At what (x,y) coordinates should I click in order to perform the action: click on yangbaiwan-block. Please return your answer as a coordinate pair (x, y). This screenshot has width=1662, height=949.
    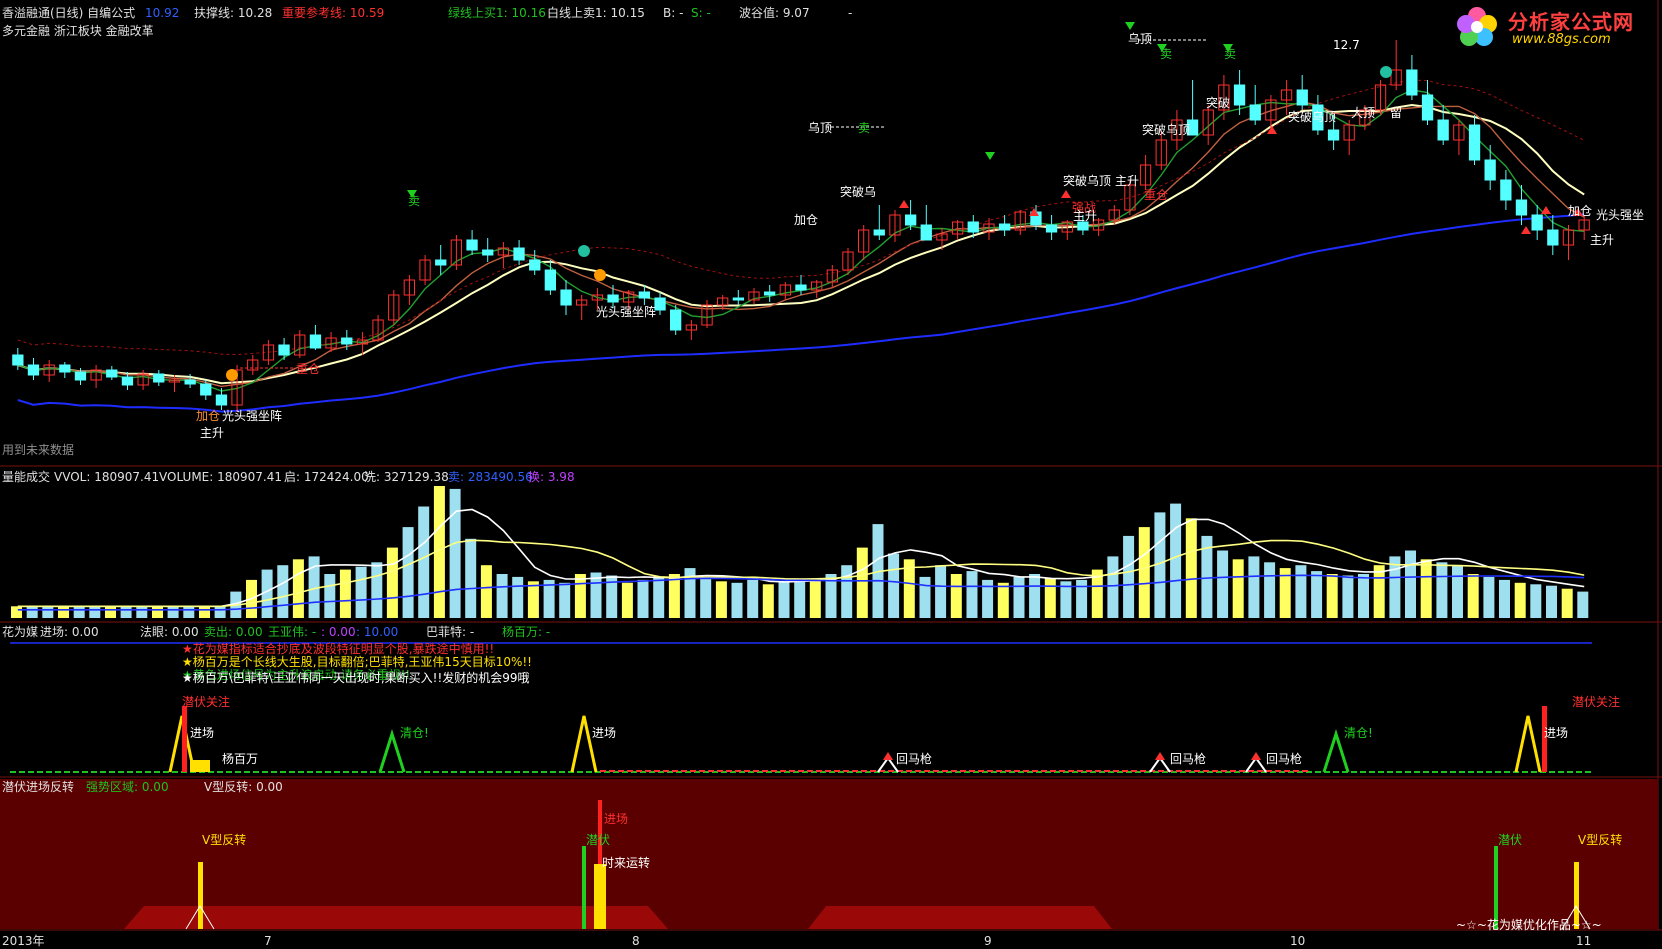
    Looking at the image, I should click on (200, 766).